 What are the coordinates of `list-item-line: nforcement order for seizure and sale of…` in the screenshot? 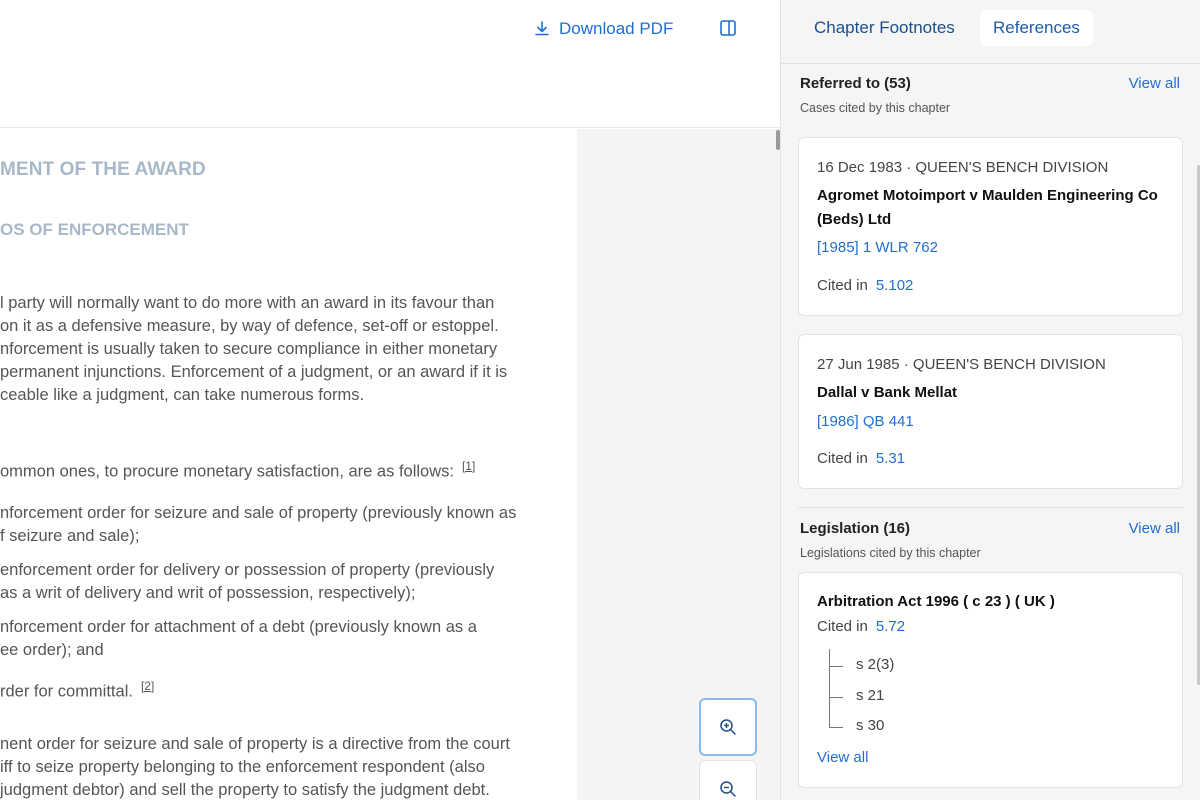 It's located at (258, 513).